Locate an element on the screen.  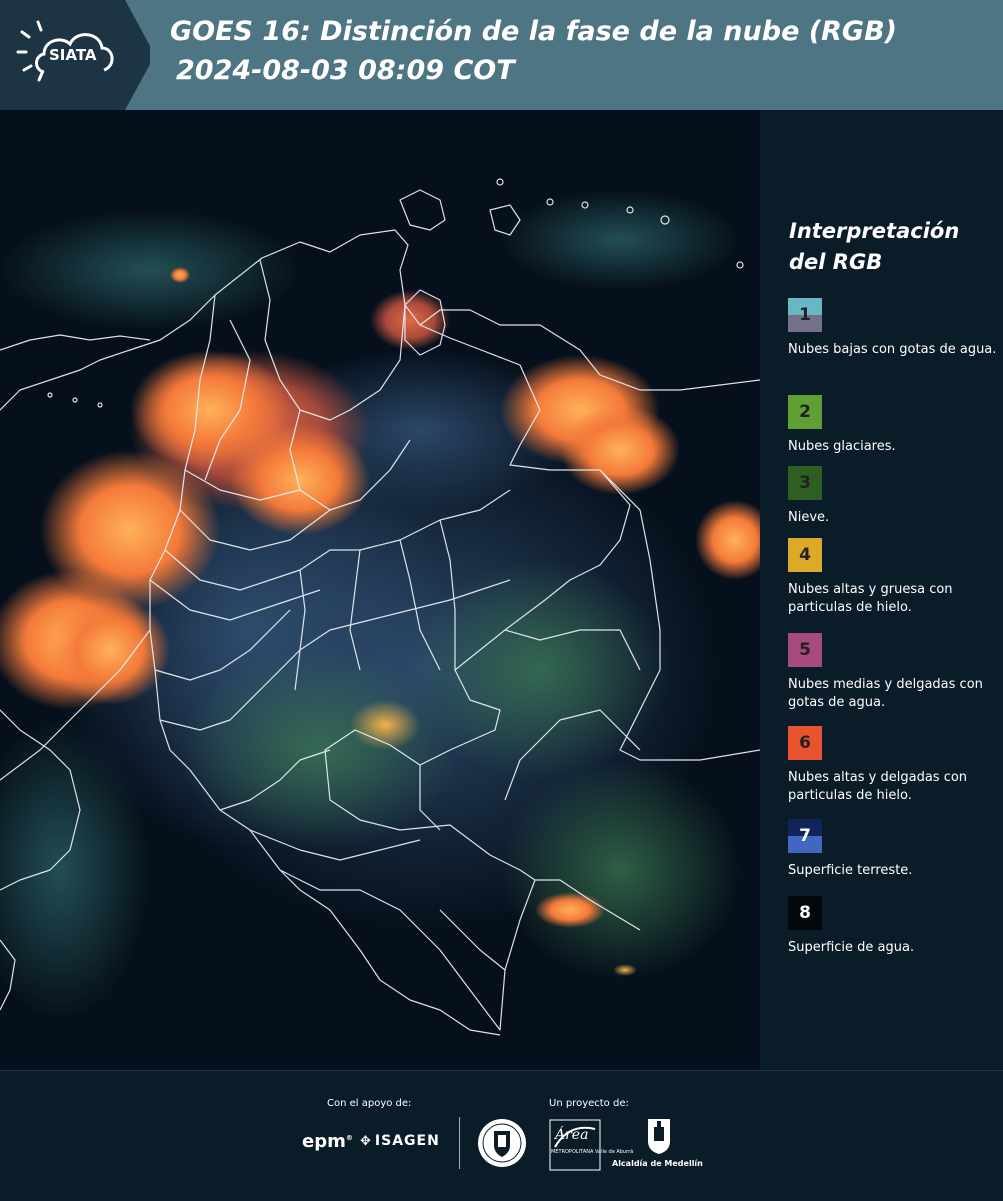
isagen-mark-icon: ✥ is located at coordinates (366, 1141).